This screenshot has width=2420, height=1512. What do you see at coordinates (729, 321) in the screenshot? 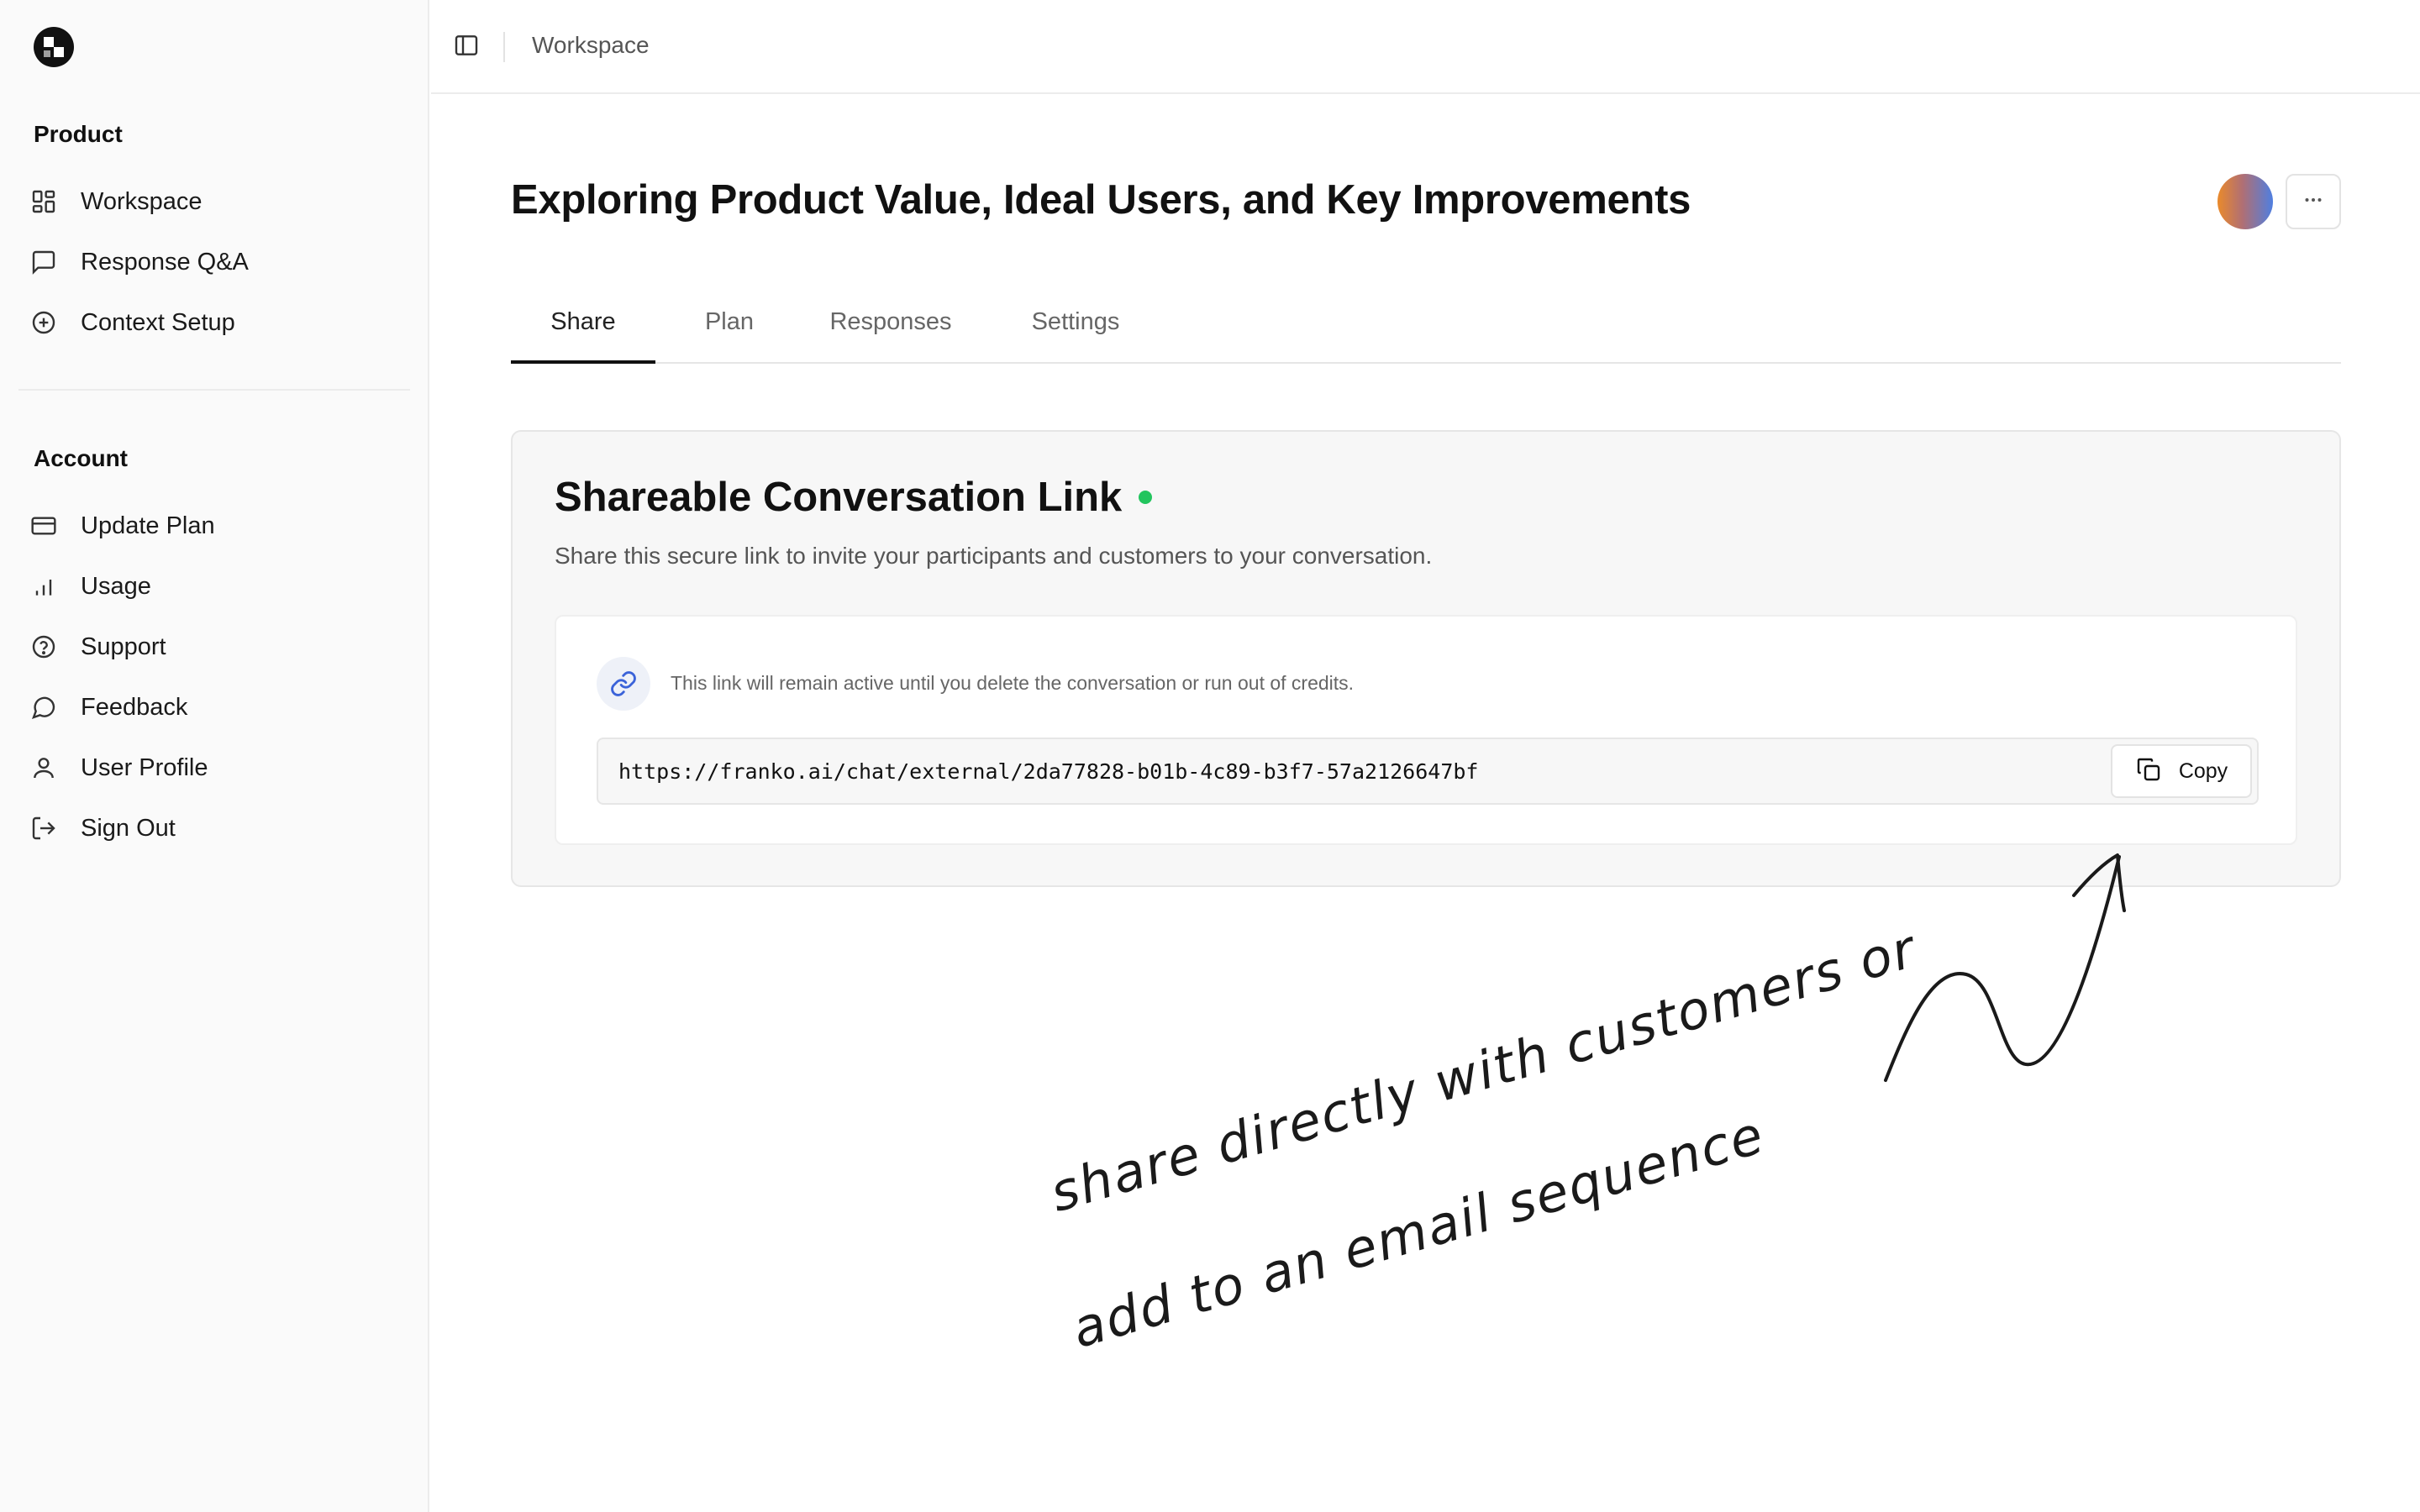
I see `tab-label: Plan` at bounding box center [729, 321].